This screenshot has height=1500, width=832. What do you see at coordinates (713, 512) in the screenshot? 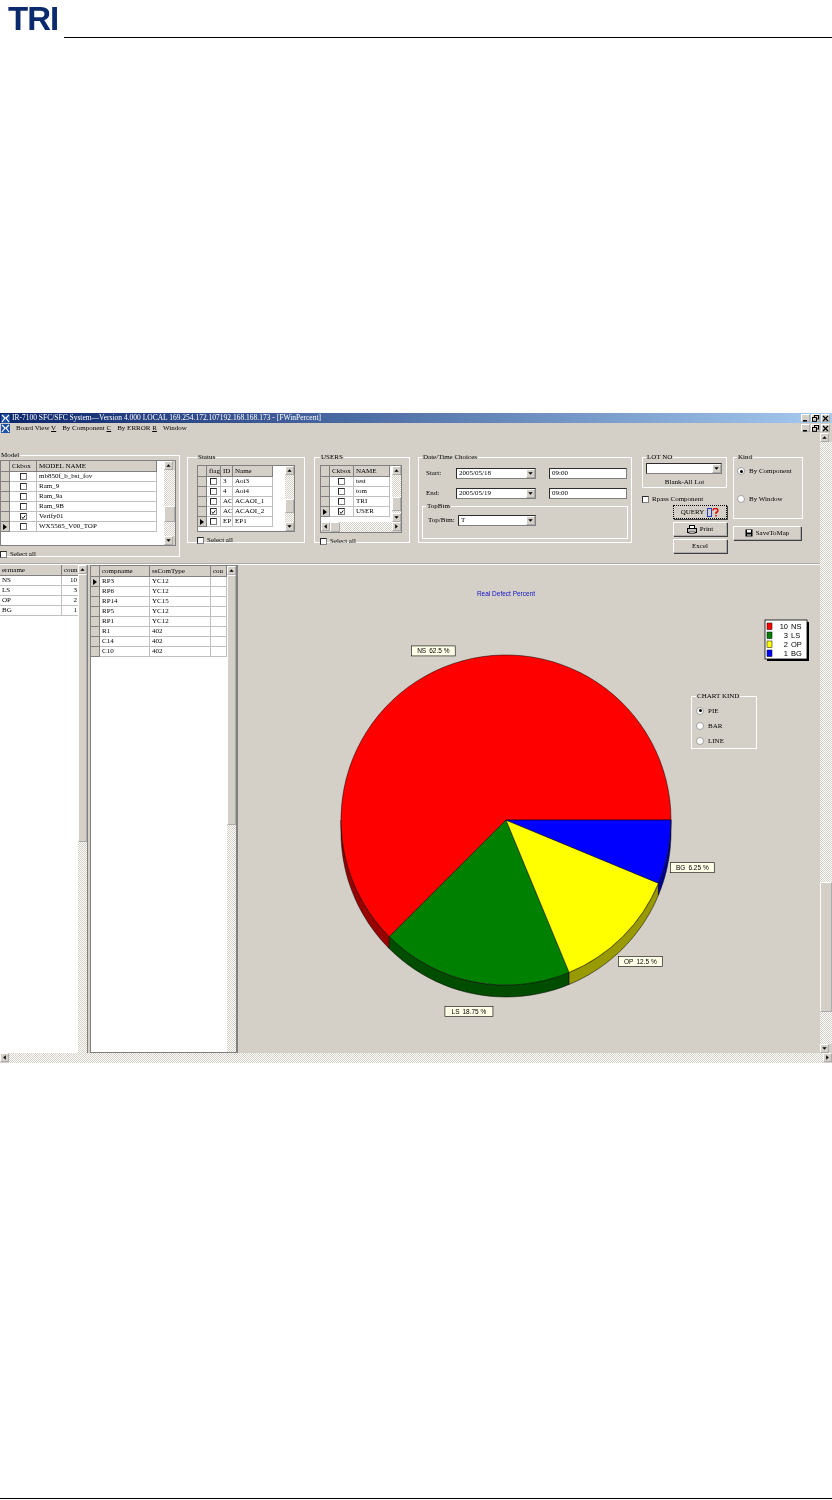
I see `query-icon` at bounding box center [713, 512].